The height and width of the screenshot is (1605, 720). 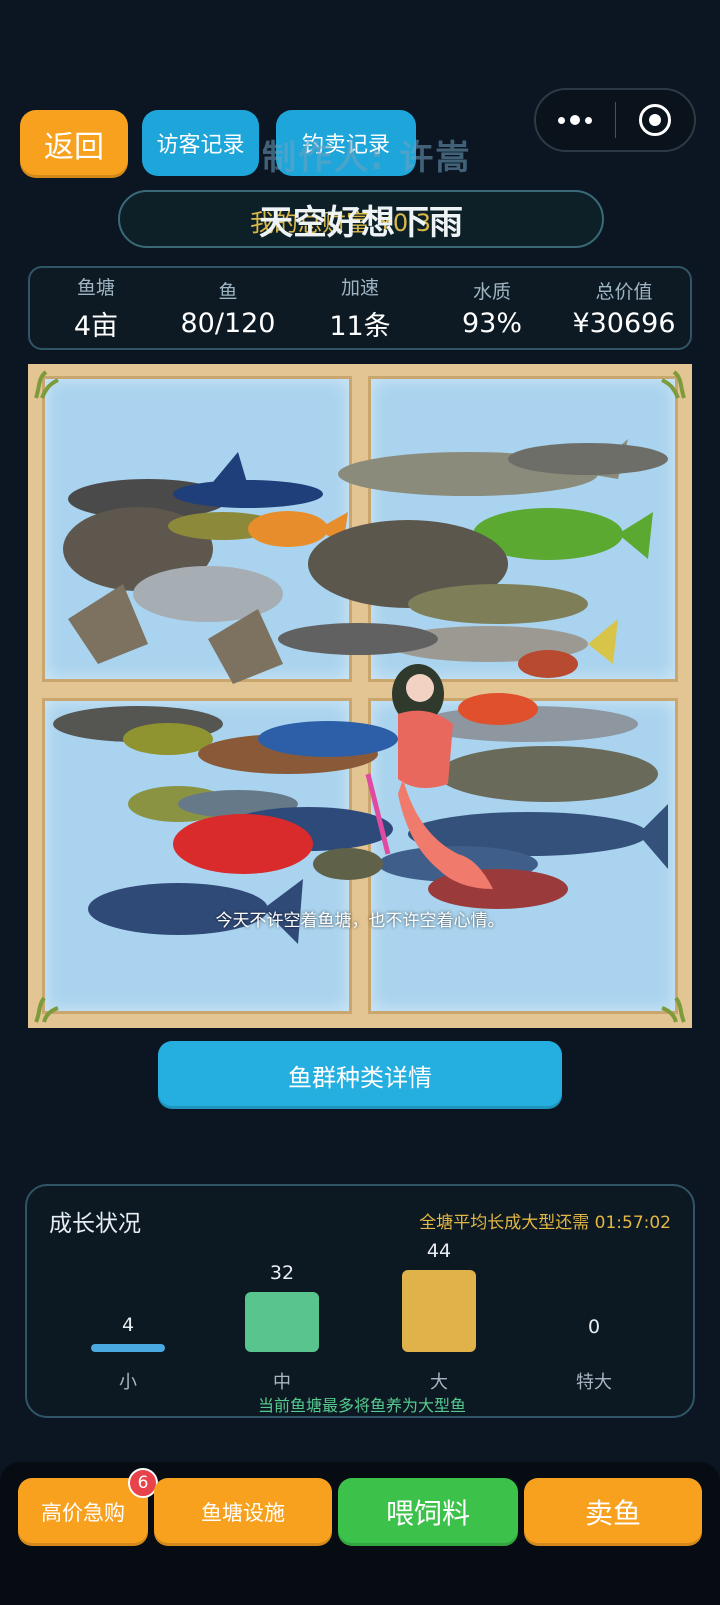 I want to click on stat-label: 水质, so click(x=491, y=292).